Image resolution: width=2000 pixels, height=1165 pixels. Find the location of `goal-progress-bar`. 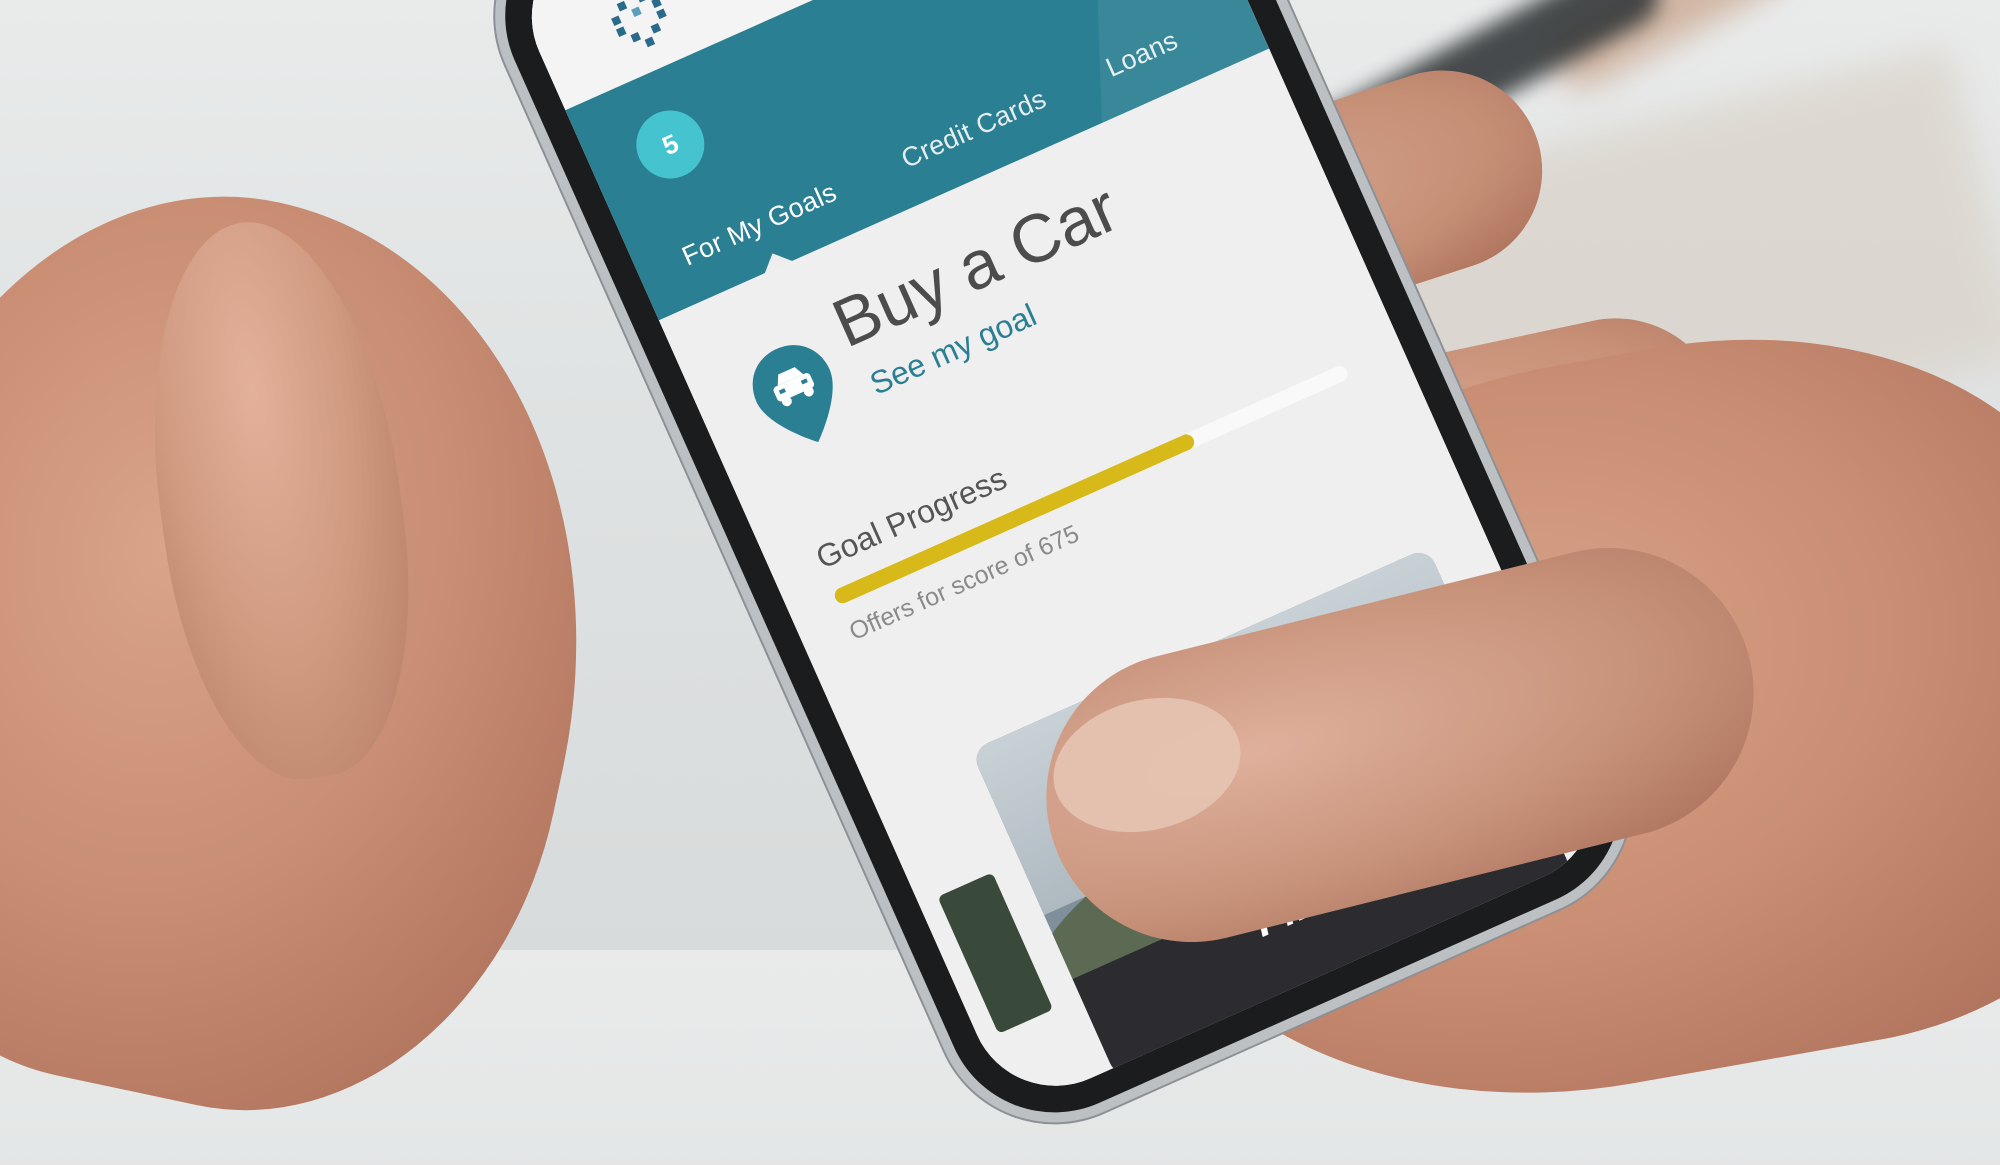

goal-progress-bar is located at coordinates (1091, 484).